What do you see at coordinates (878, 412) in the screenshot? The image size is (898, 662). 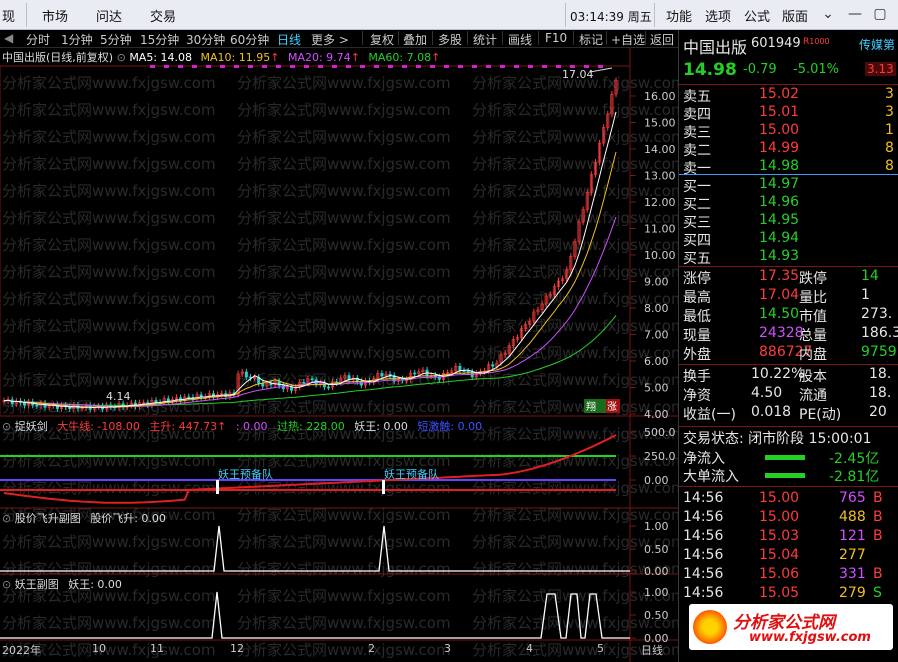 I see `stat-value: 20` at bounding box center [878, 412].